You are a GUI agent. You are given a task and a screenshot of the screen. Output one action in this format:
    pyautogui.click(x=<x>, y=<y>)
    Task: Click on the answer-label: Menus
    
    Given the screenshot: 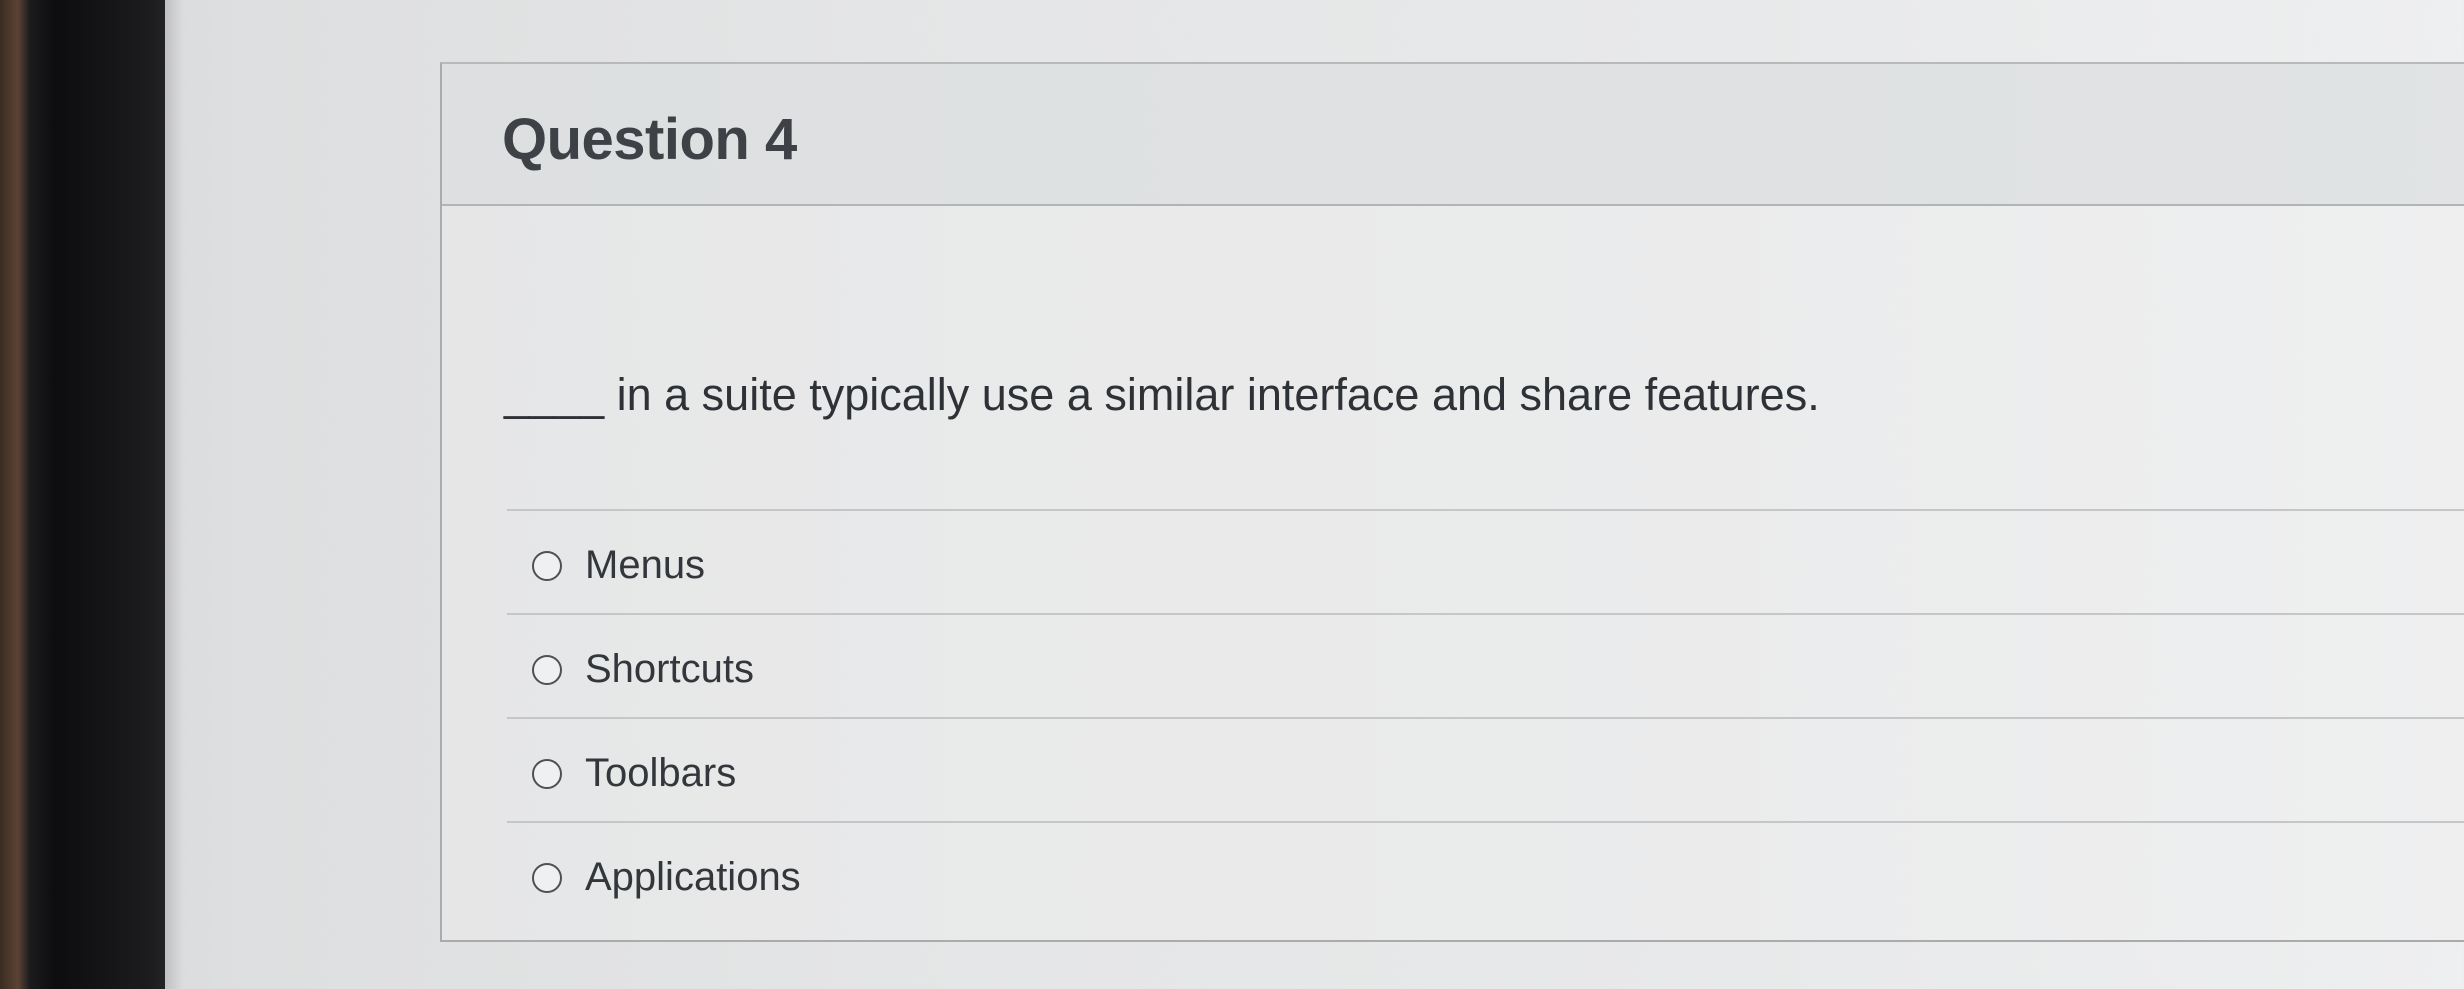 What is the action you would take?
    pyautogui.click(x=645, y=565)
    